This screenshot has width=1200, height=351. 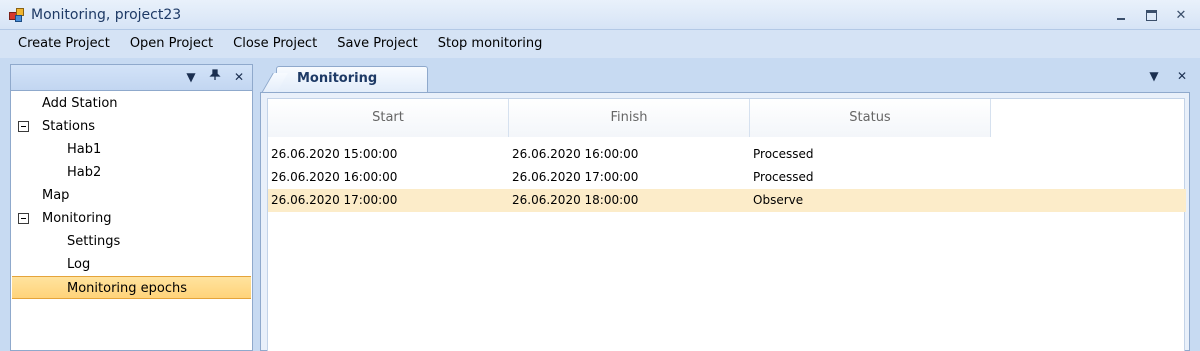 What do you see at coordinates (94, 241) in the screenshot?
I see `tree-item-label: Settings` at bounding box center [94, 241].